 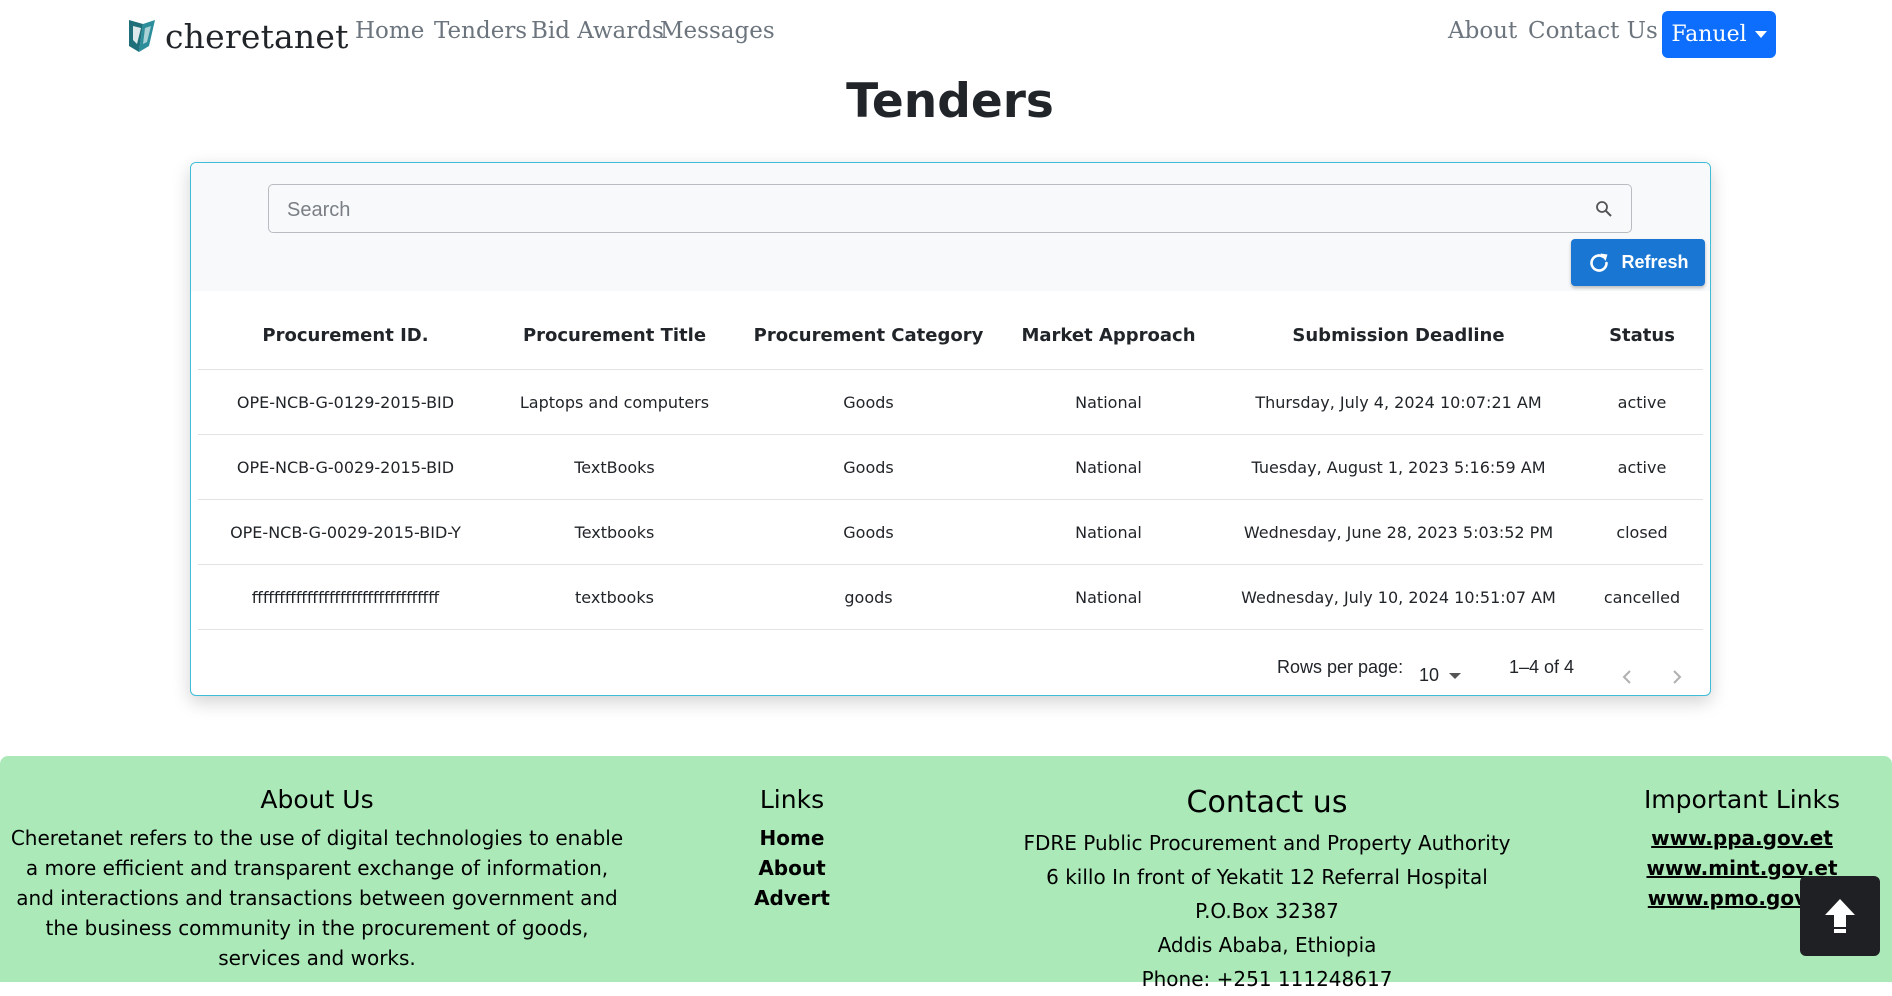 What do you see at coordinates (1398, 335) in the screenshot?
I see `column-header-submission-deadline: Submission Deadline` at bounding box center [1398, 335].